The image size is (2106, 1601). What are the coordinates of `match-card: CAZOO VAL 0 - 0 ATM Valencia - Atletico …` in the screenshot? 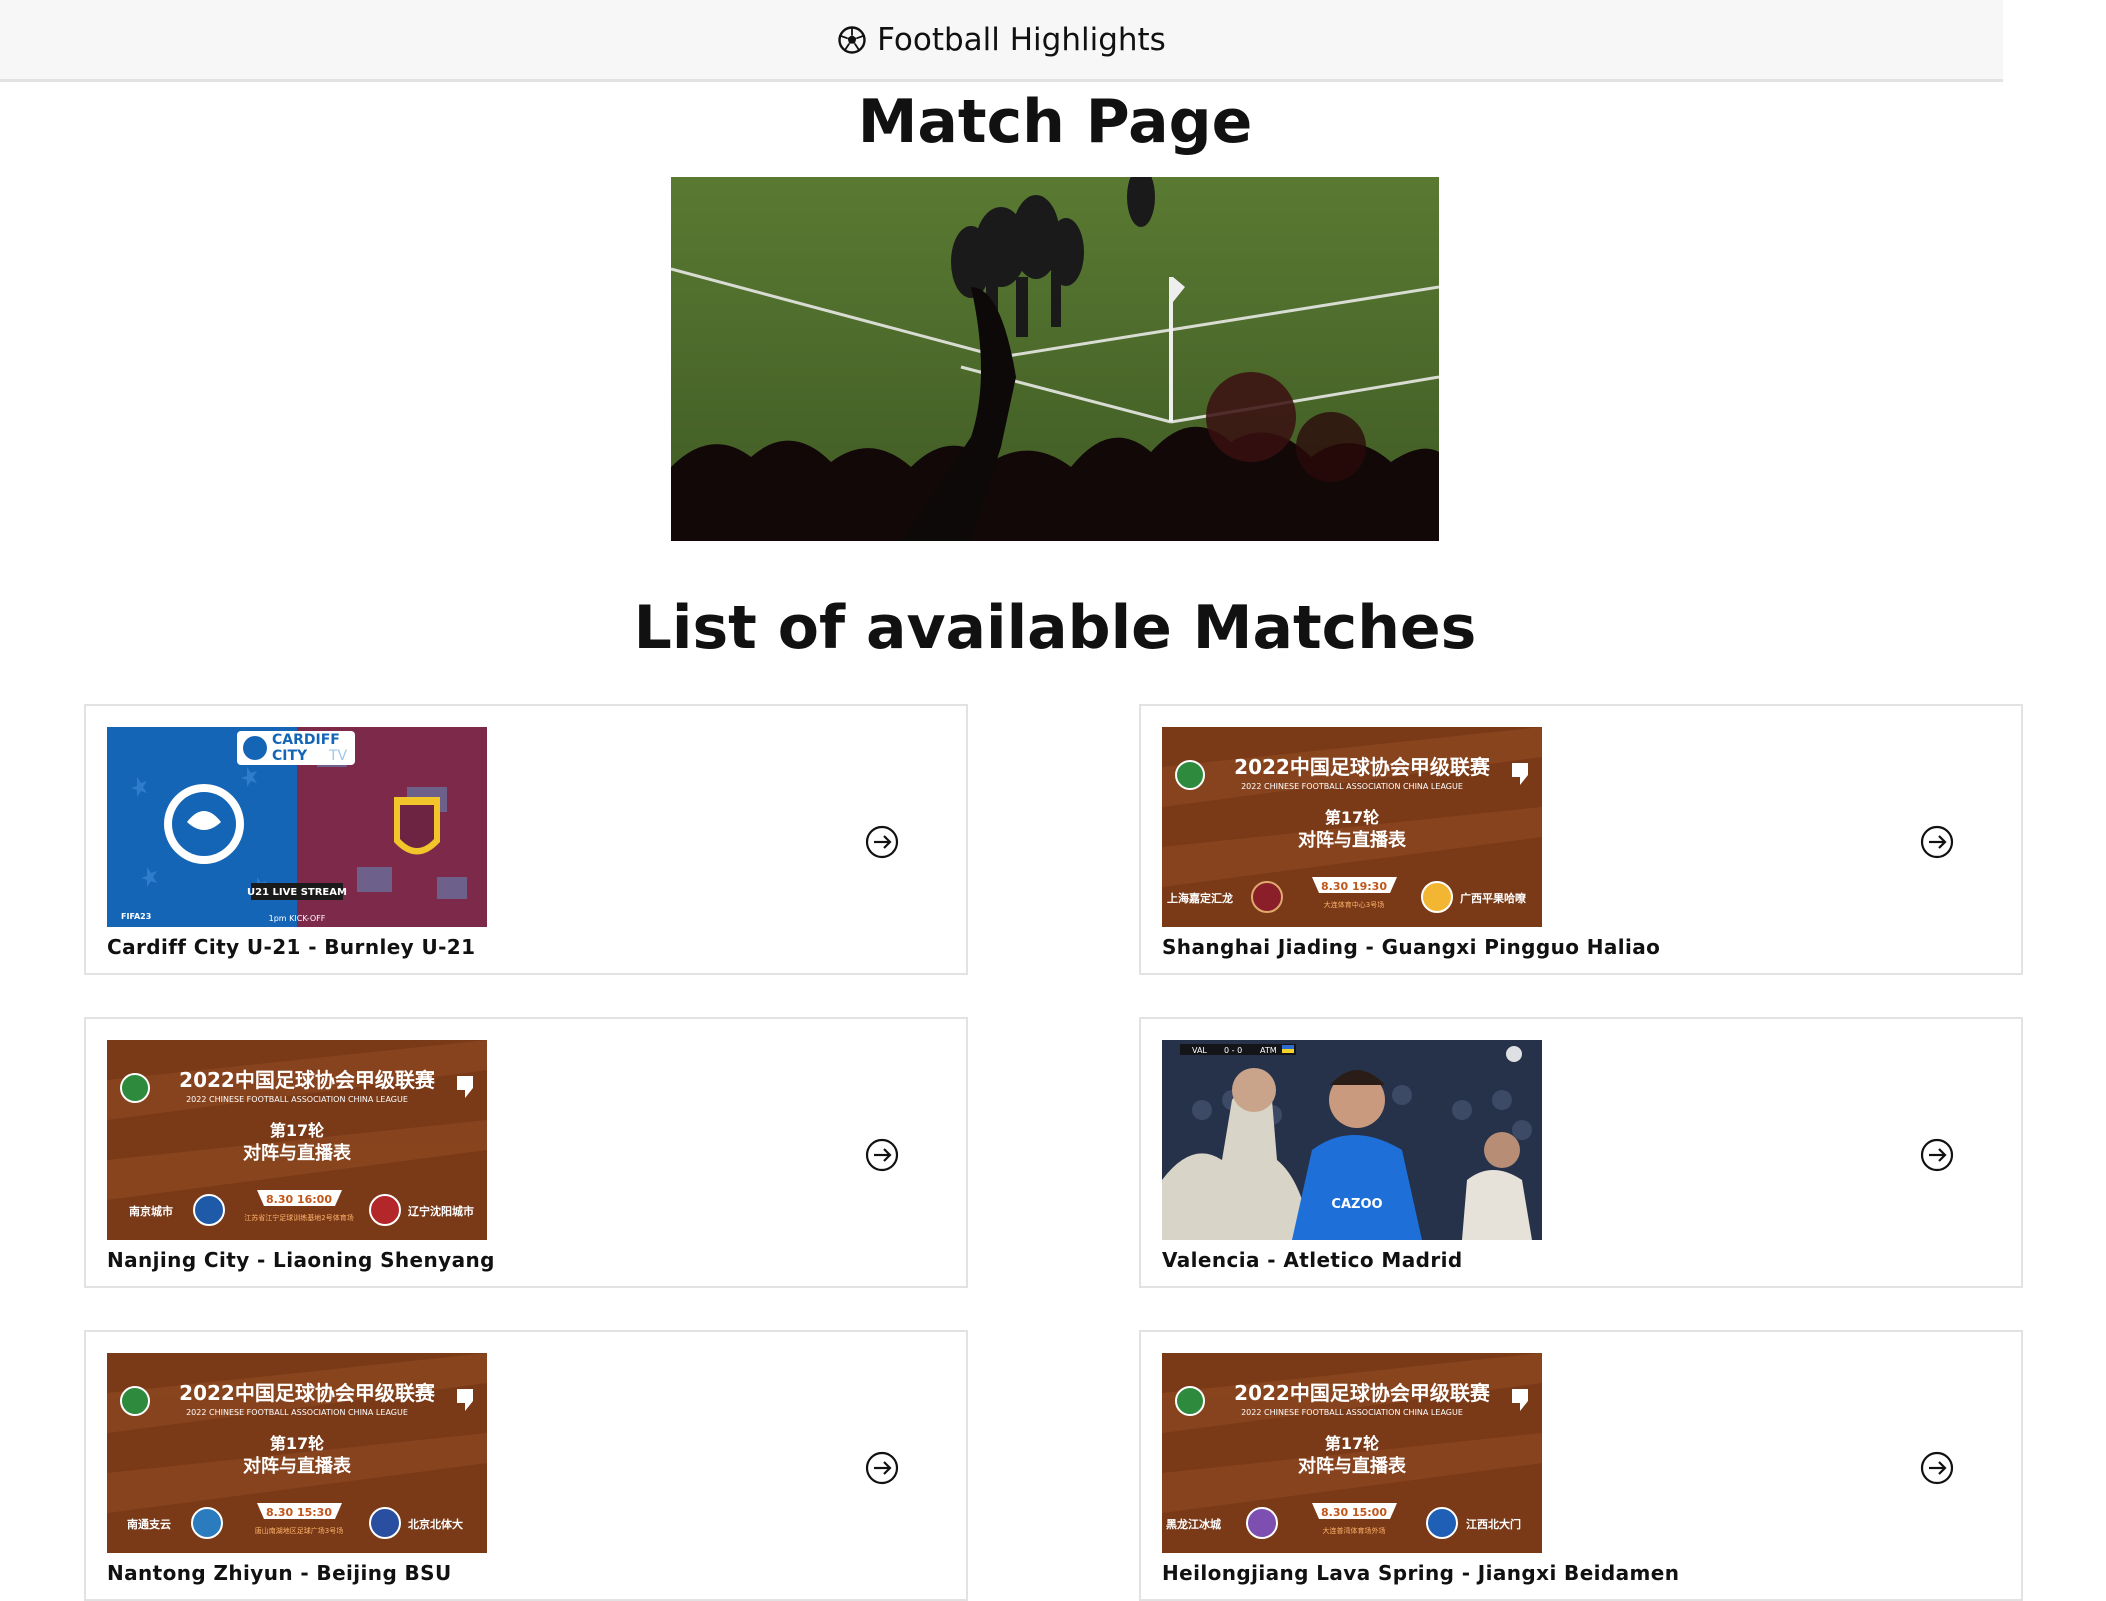 It's located at (1581, 1152).